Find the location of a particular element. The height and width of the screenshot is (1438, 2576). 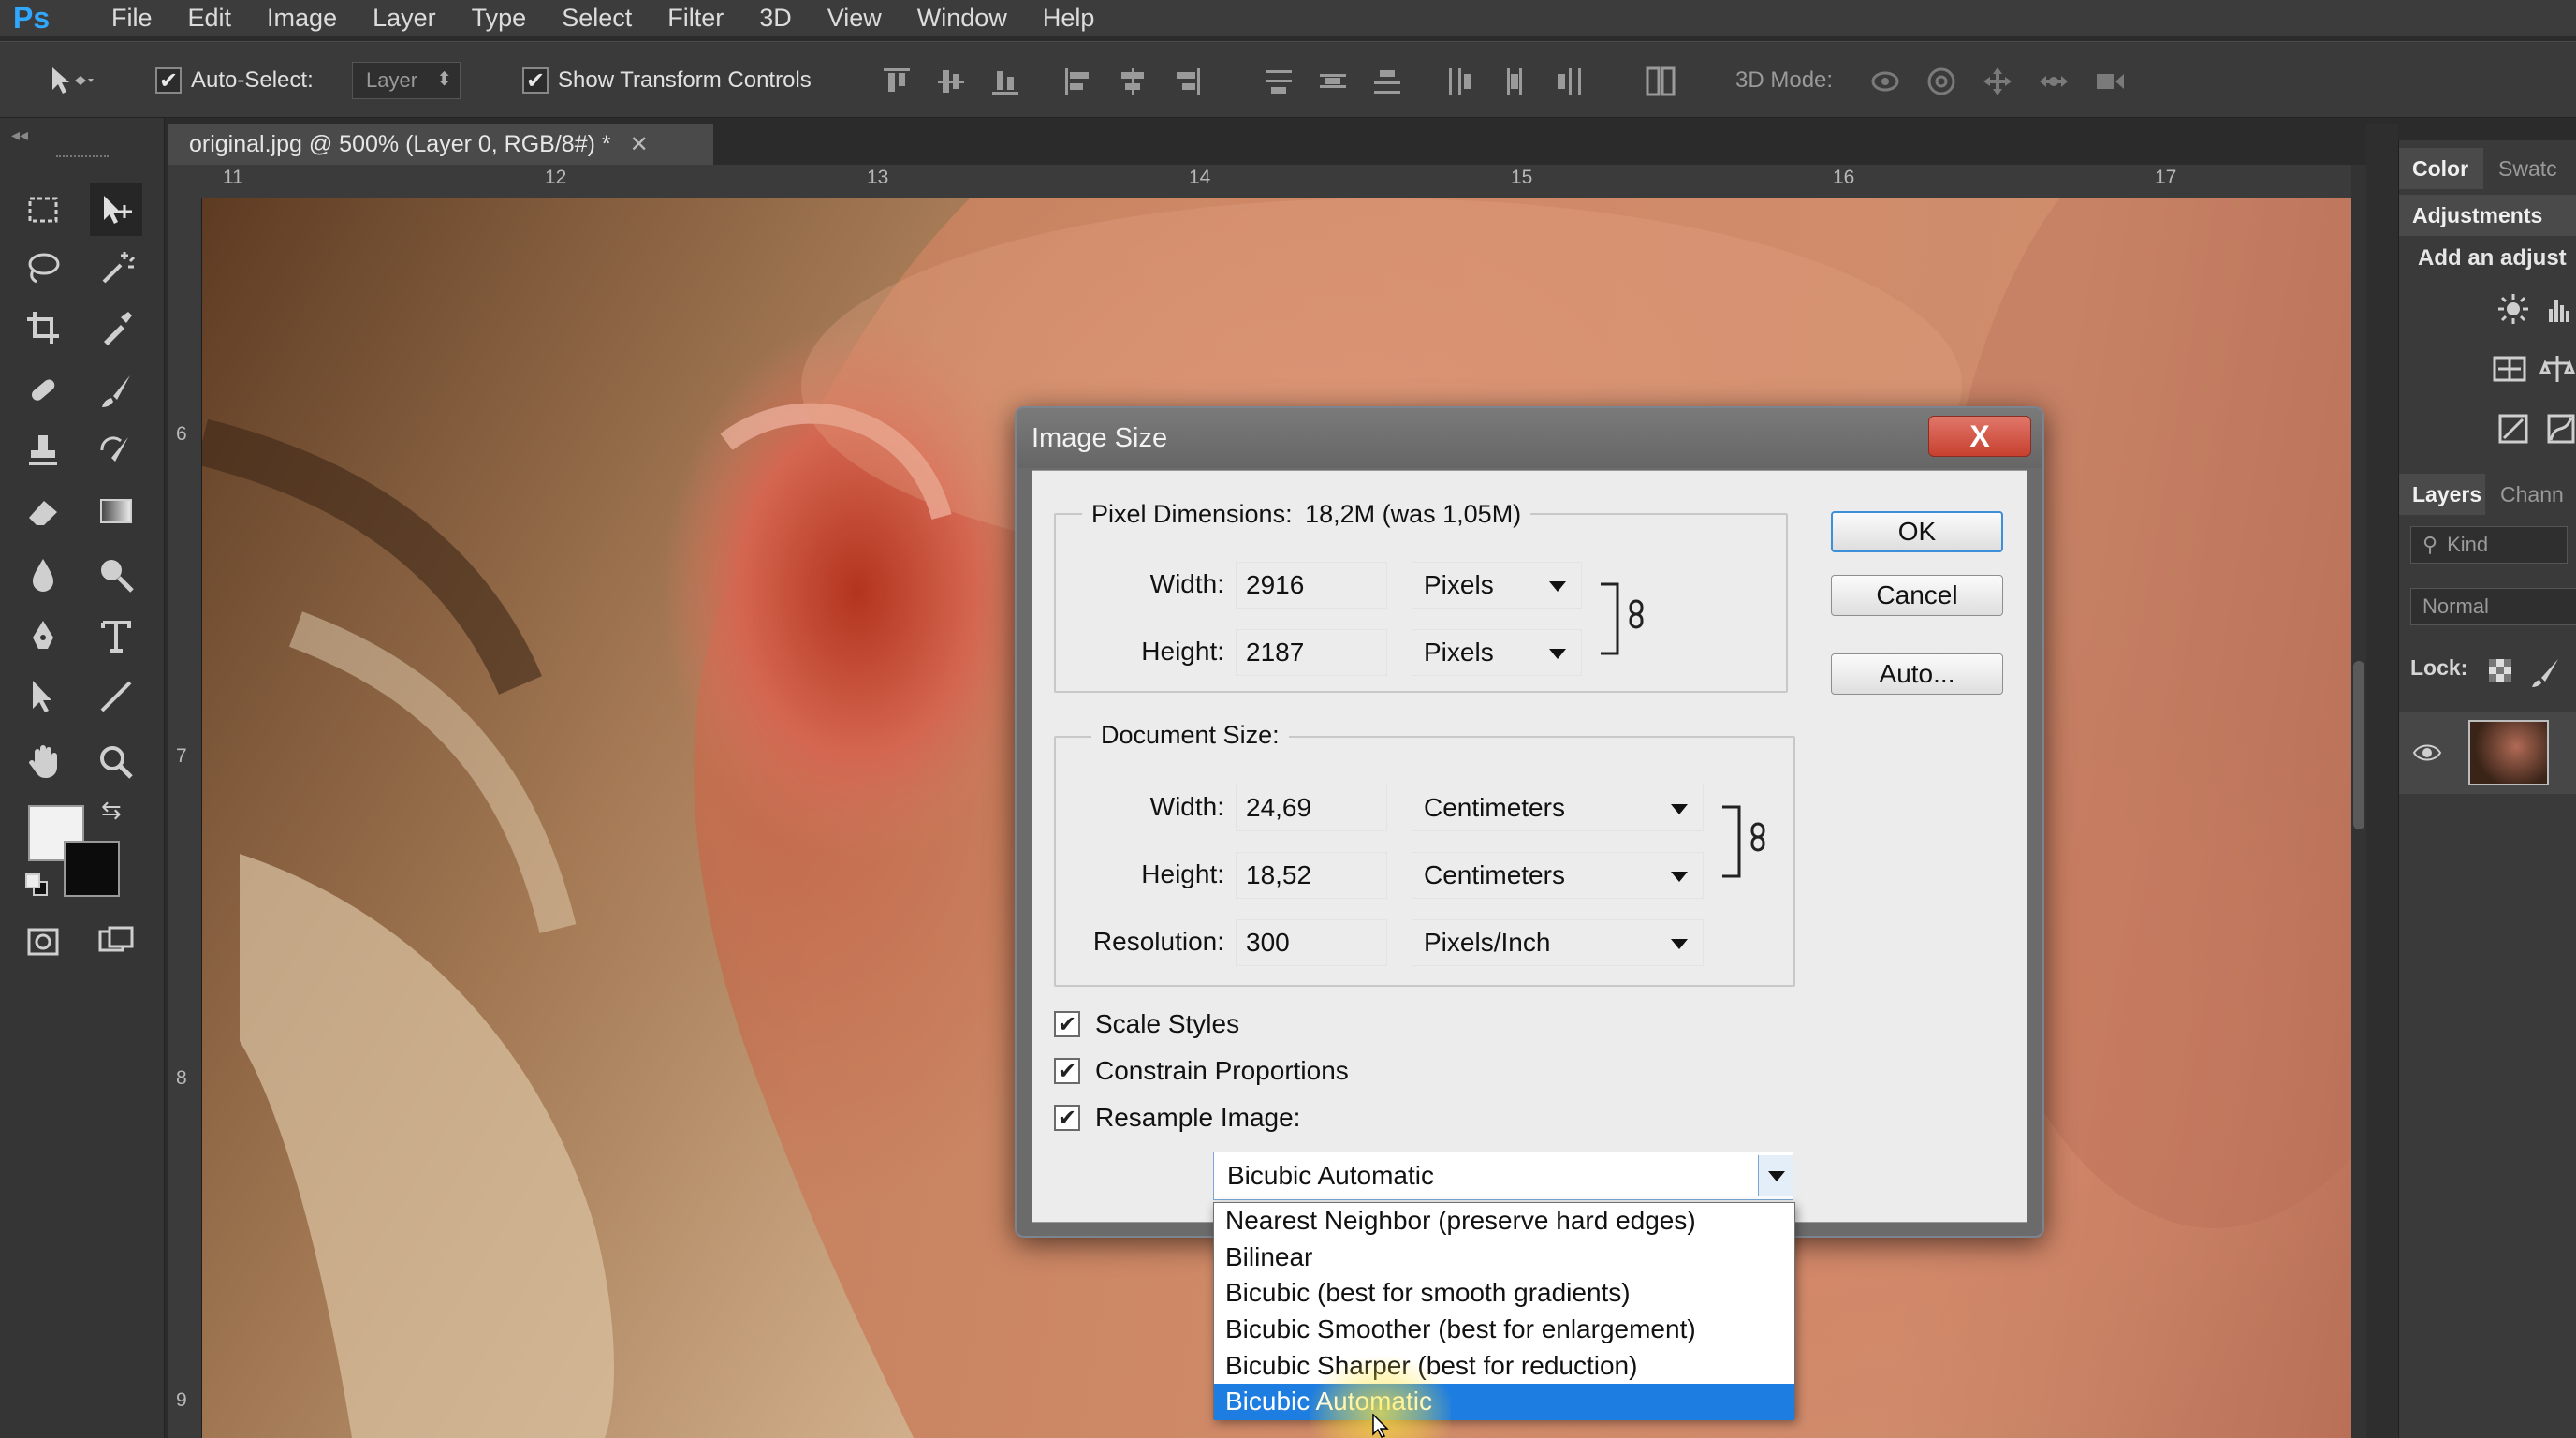

resample-option: Bilinear is located at coordinates (1504, 1258).